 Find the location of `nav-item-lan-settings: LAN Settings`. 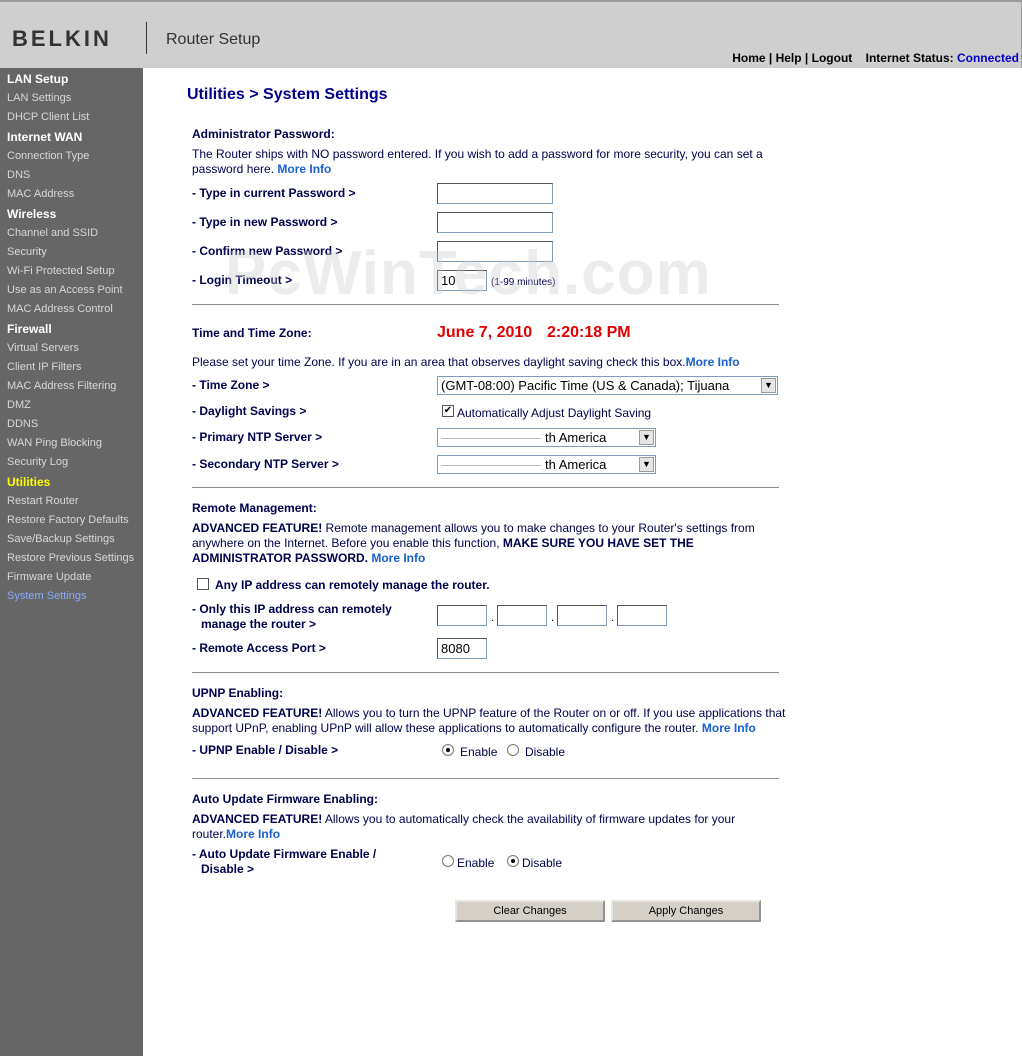

nav-item-lan-settings: LAN Settings is located at coordinates (39, 98).